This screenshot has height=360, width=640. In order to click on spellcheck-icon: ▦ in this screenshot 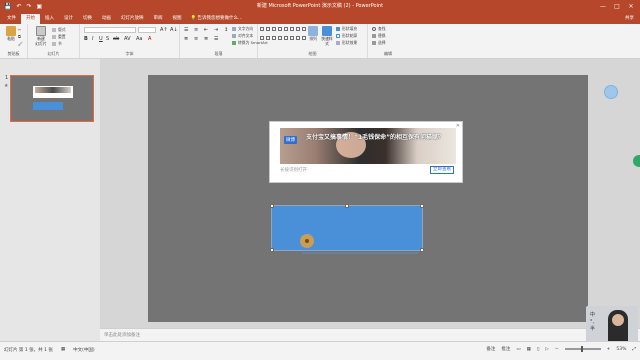, I will do `click(63, 350)`.